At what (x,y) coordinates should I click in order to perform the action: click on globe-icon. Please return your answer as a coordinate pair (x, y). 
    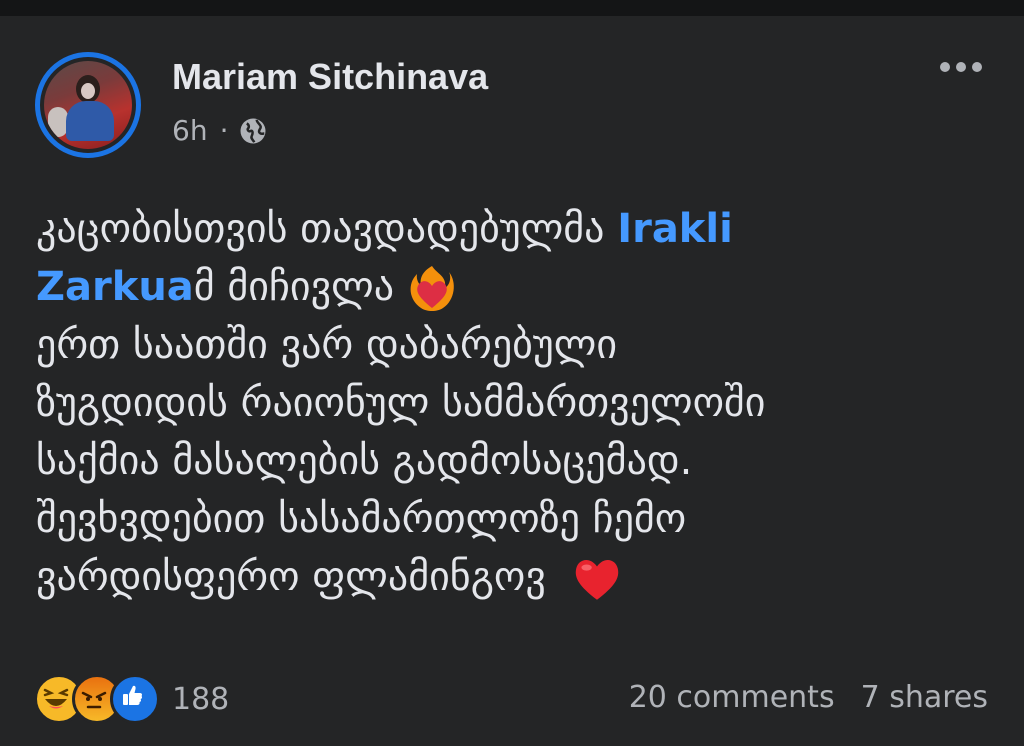
    Looking at the image, I should click on (253, 130).